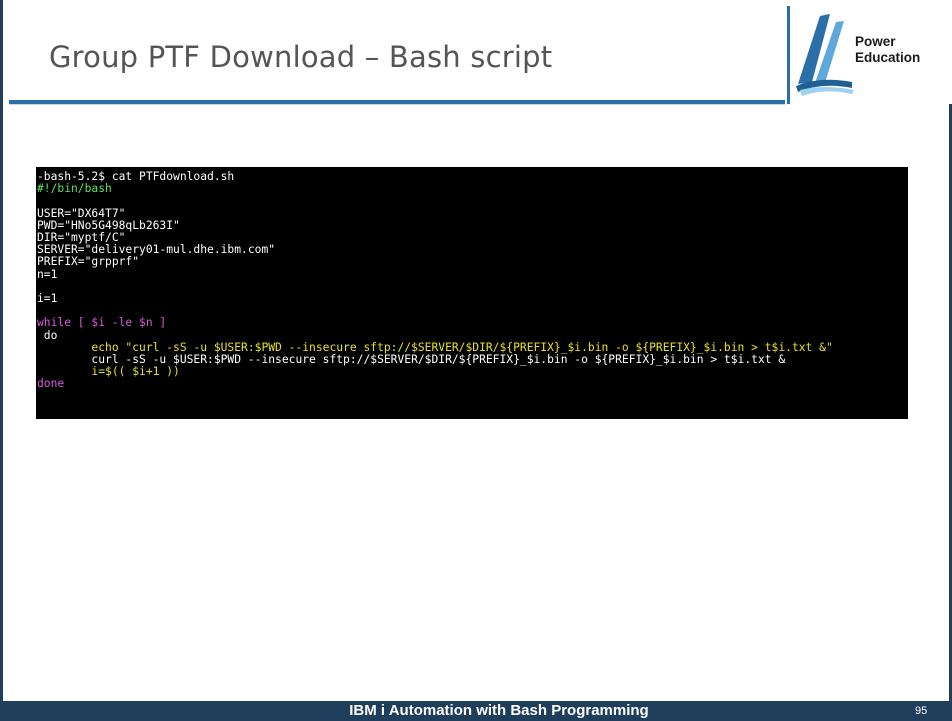 The height and width of the screenshot is (721, 952). What do you see at coordinates (397, 104) in the screenshot?
I see `header-underline-shadow` at bounding box center [397, 104].